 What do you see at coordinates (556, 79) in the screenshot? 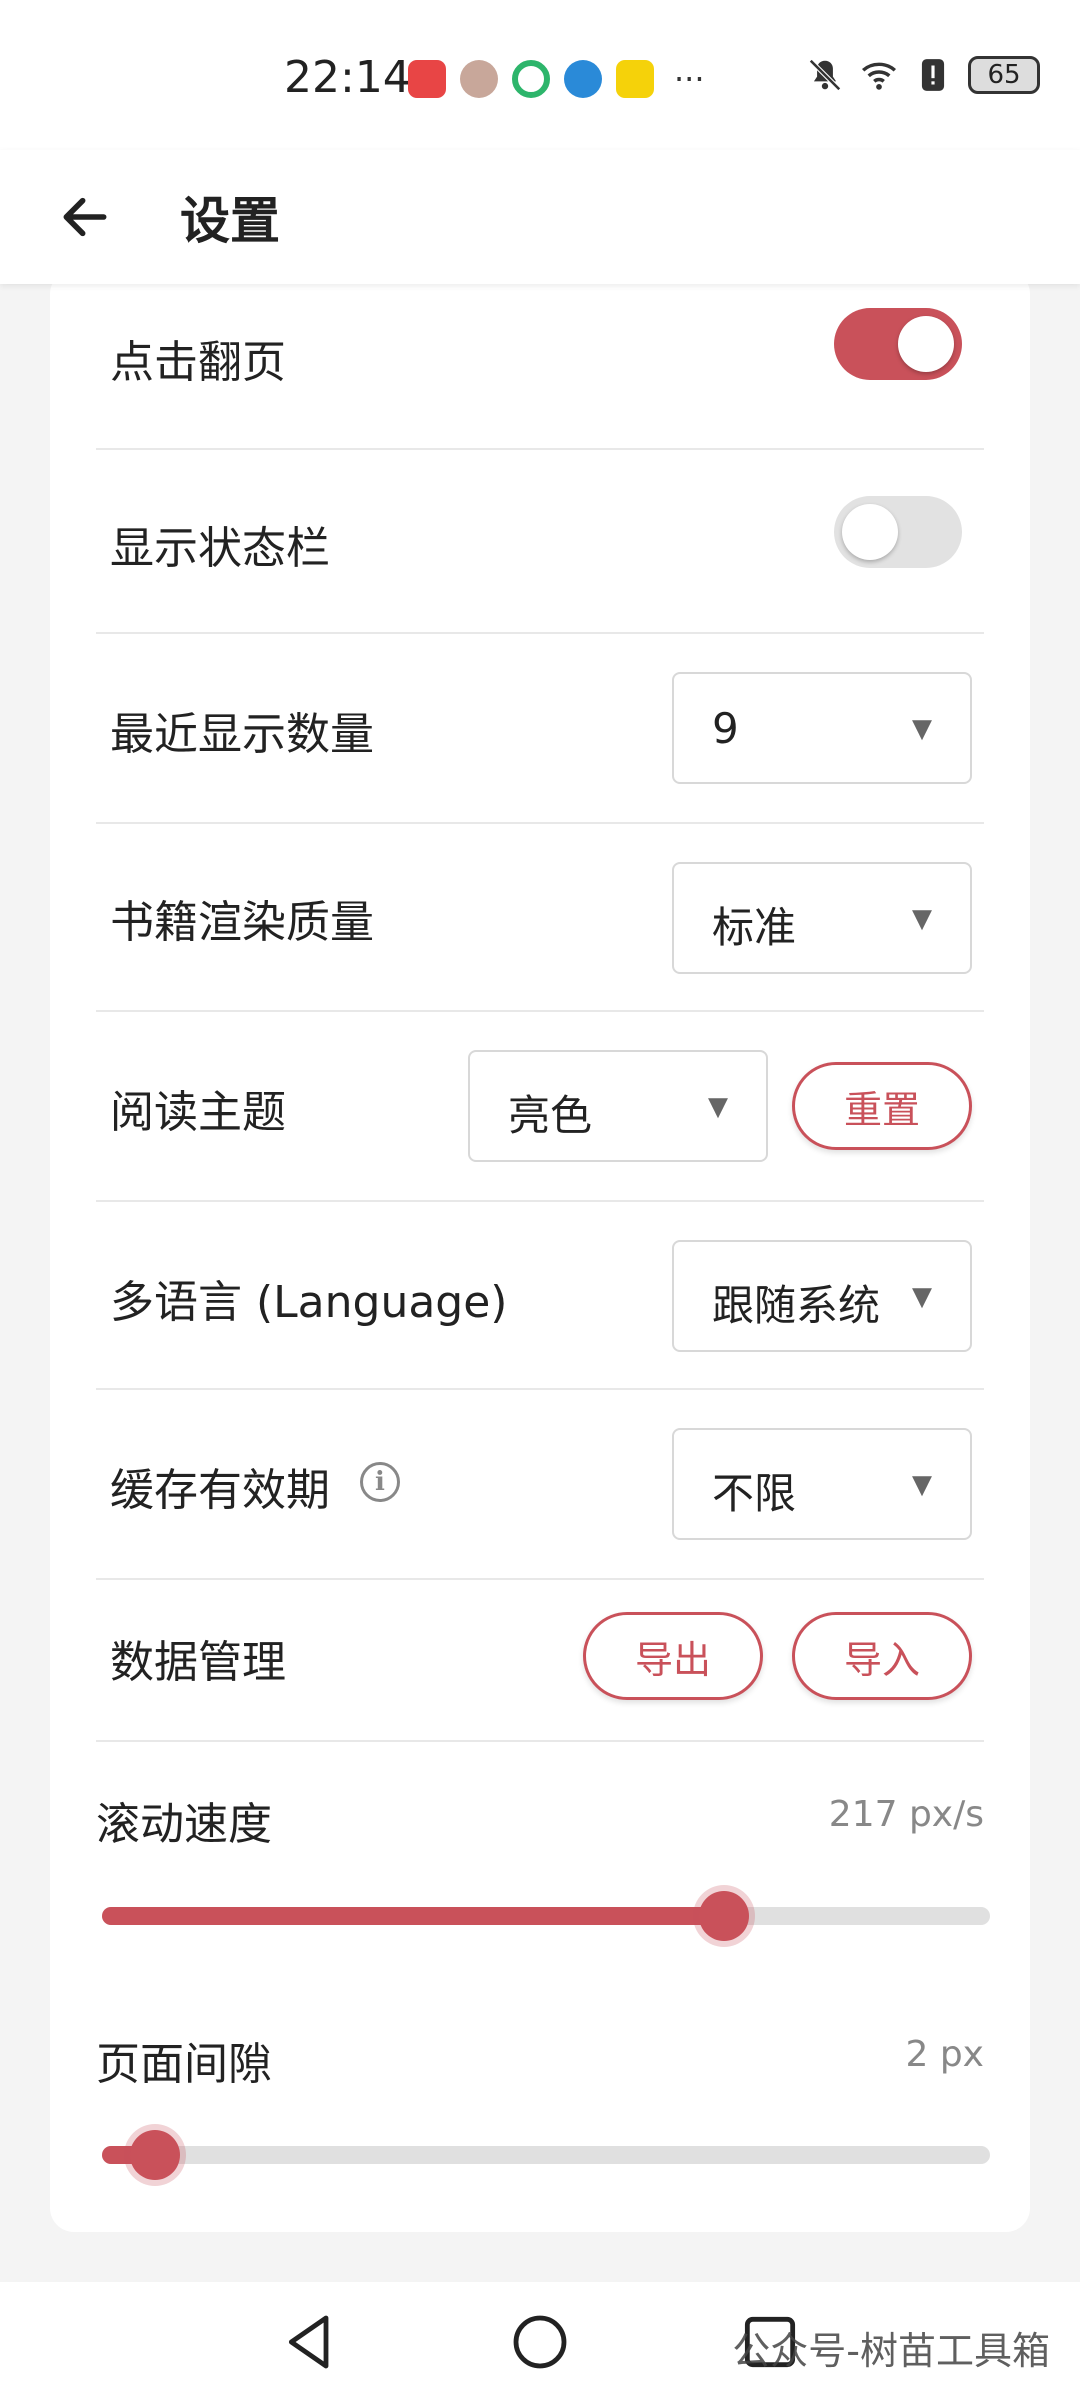
I see `status-app-icons: ···` at bounding box center [556, 79].